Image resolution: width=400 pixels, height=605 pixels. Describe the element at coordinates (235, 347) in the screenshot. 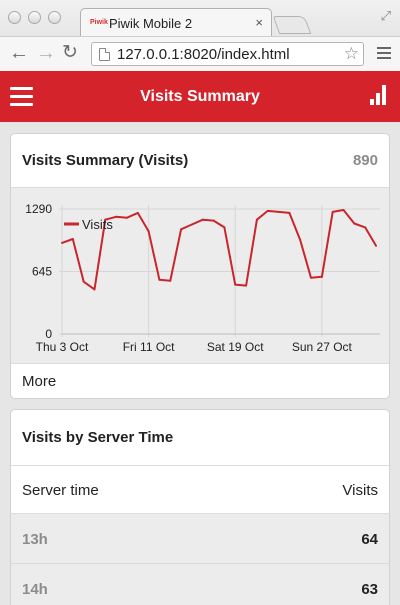

I see `x-tick-label: Sat 19 Oct` at that location.